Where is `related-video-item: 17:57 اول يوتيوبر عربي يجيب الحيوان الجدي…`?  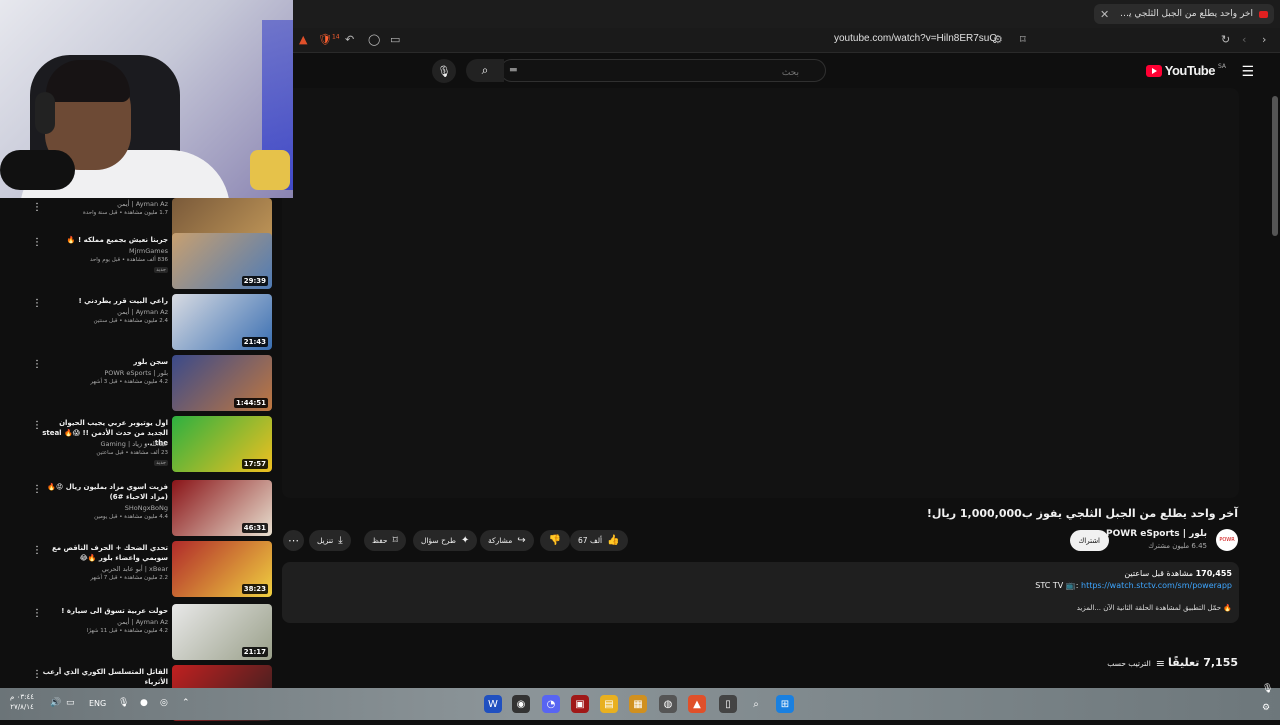 related-video-item: 17:57 اول يوتيوبر عربي يجيب الحيوان الجدي… is located at coordinates (141, 446).